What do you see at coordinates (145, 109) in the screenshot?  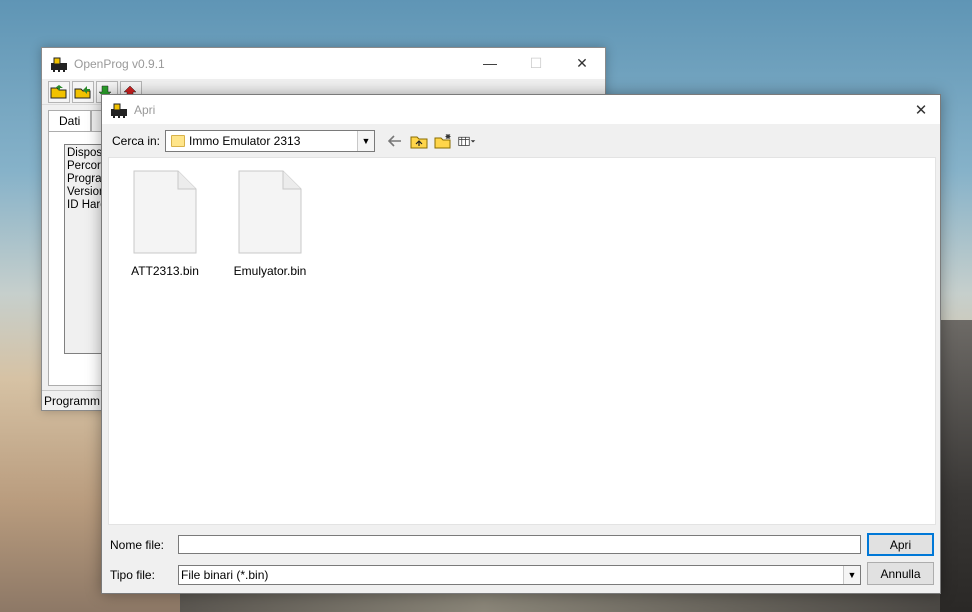 I see `dialog-title: Apri` at bounding box center [145, 109].